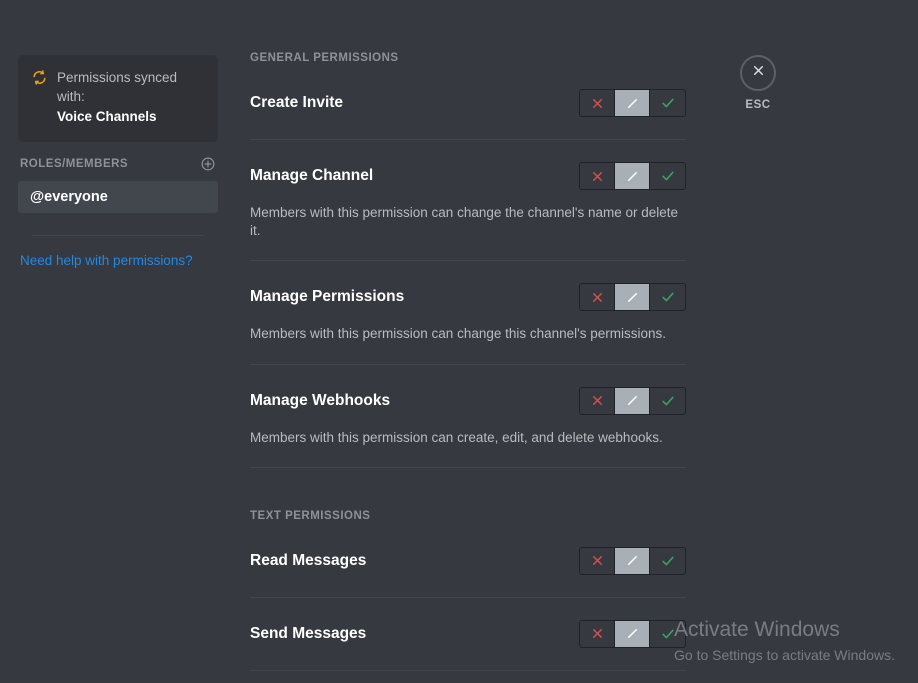  What do you see at coordinates (468, 103) in the screenshot?
I see `permission-row: Create Invite` at bounding box center [468, 103].